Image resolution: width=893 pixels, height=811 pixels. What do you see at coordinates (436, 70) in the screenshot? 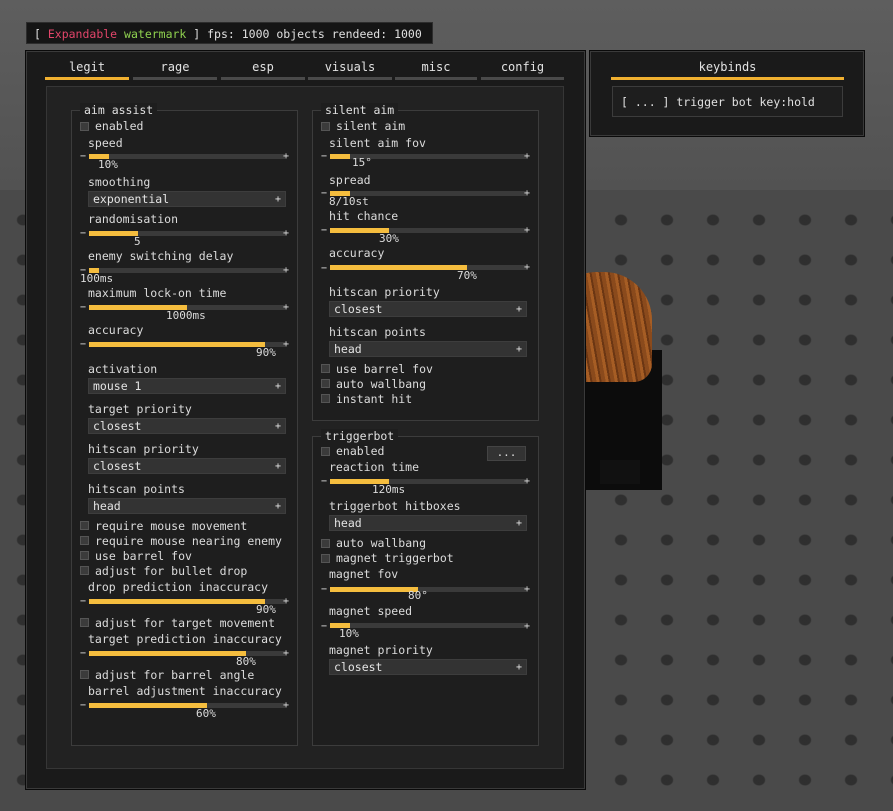
I see `tab-misc: misc` at bounding box center [436, 70].